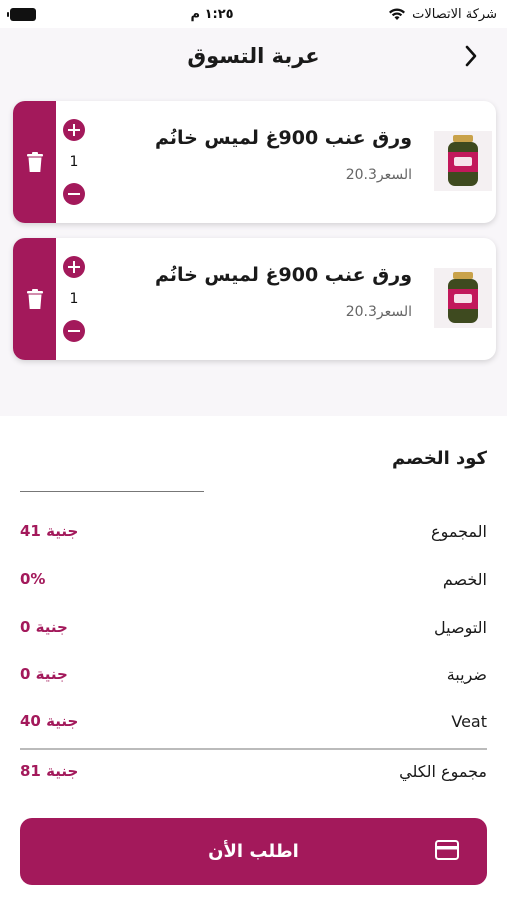 Image resolution: width=507 pixels, height=900 pixels. What do you see at coordinates (253, 627) in the screenshot?
I see `delivery-row: جنية 0 التوصيل` at bounding box center [253, 627].